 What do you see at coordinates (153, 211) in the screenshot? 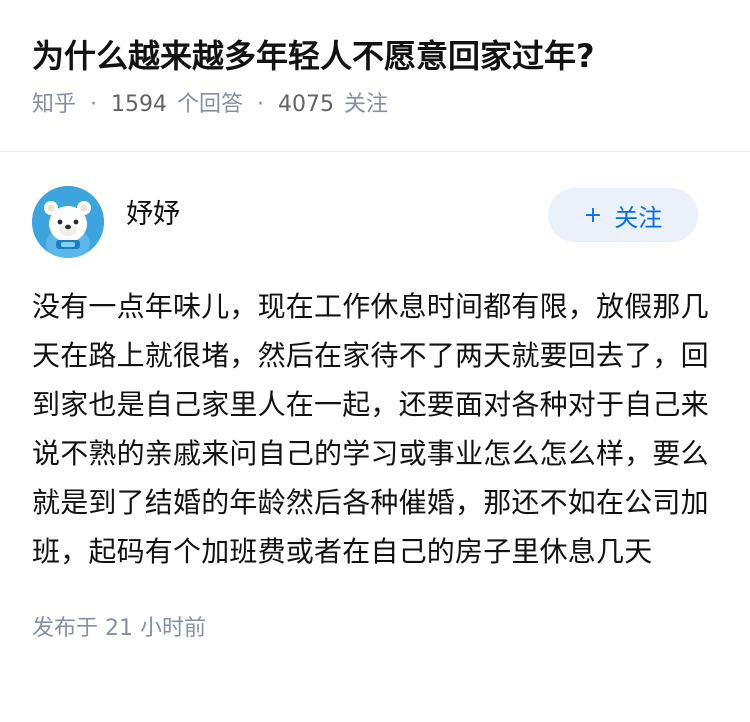
I see `author-name: 妤妤` at bounding box center [153, 211].